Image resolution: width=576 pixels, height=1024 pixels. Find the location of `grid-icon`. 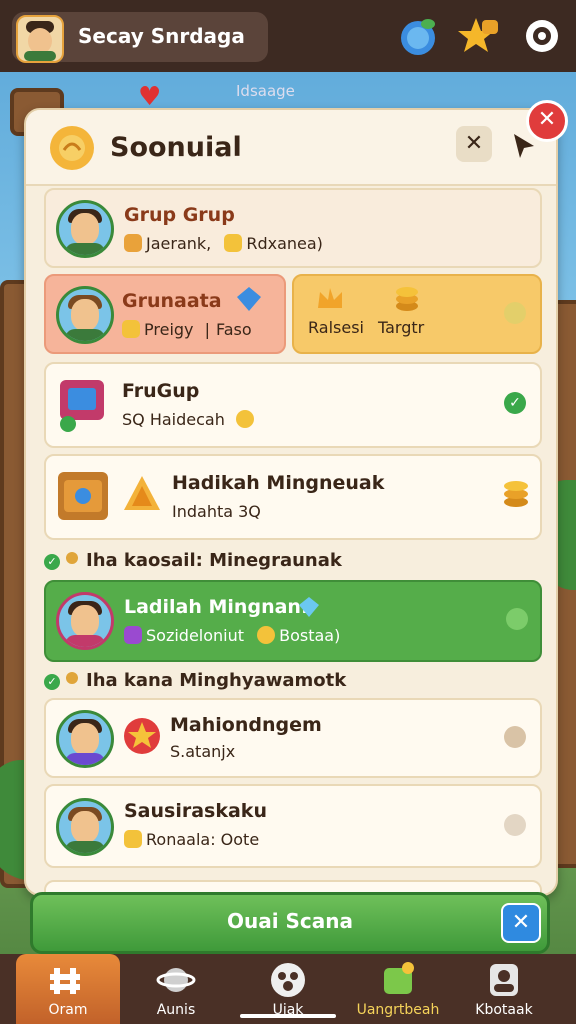

grid-icon is located at coordinates (65, 981).